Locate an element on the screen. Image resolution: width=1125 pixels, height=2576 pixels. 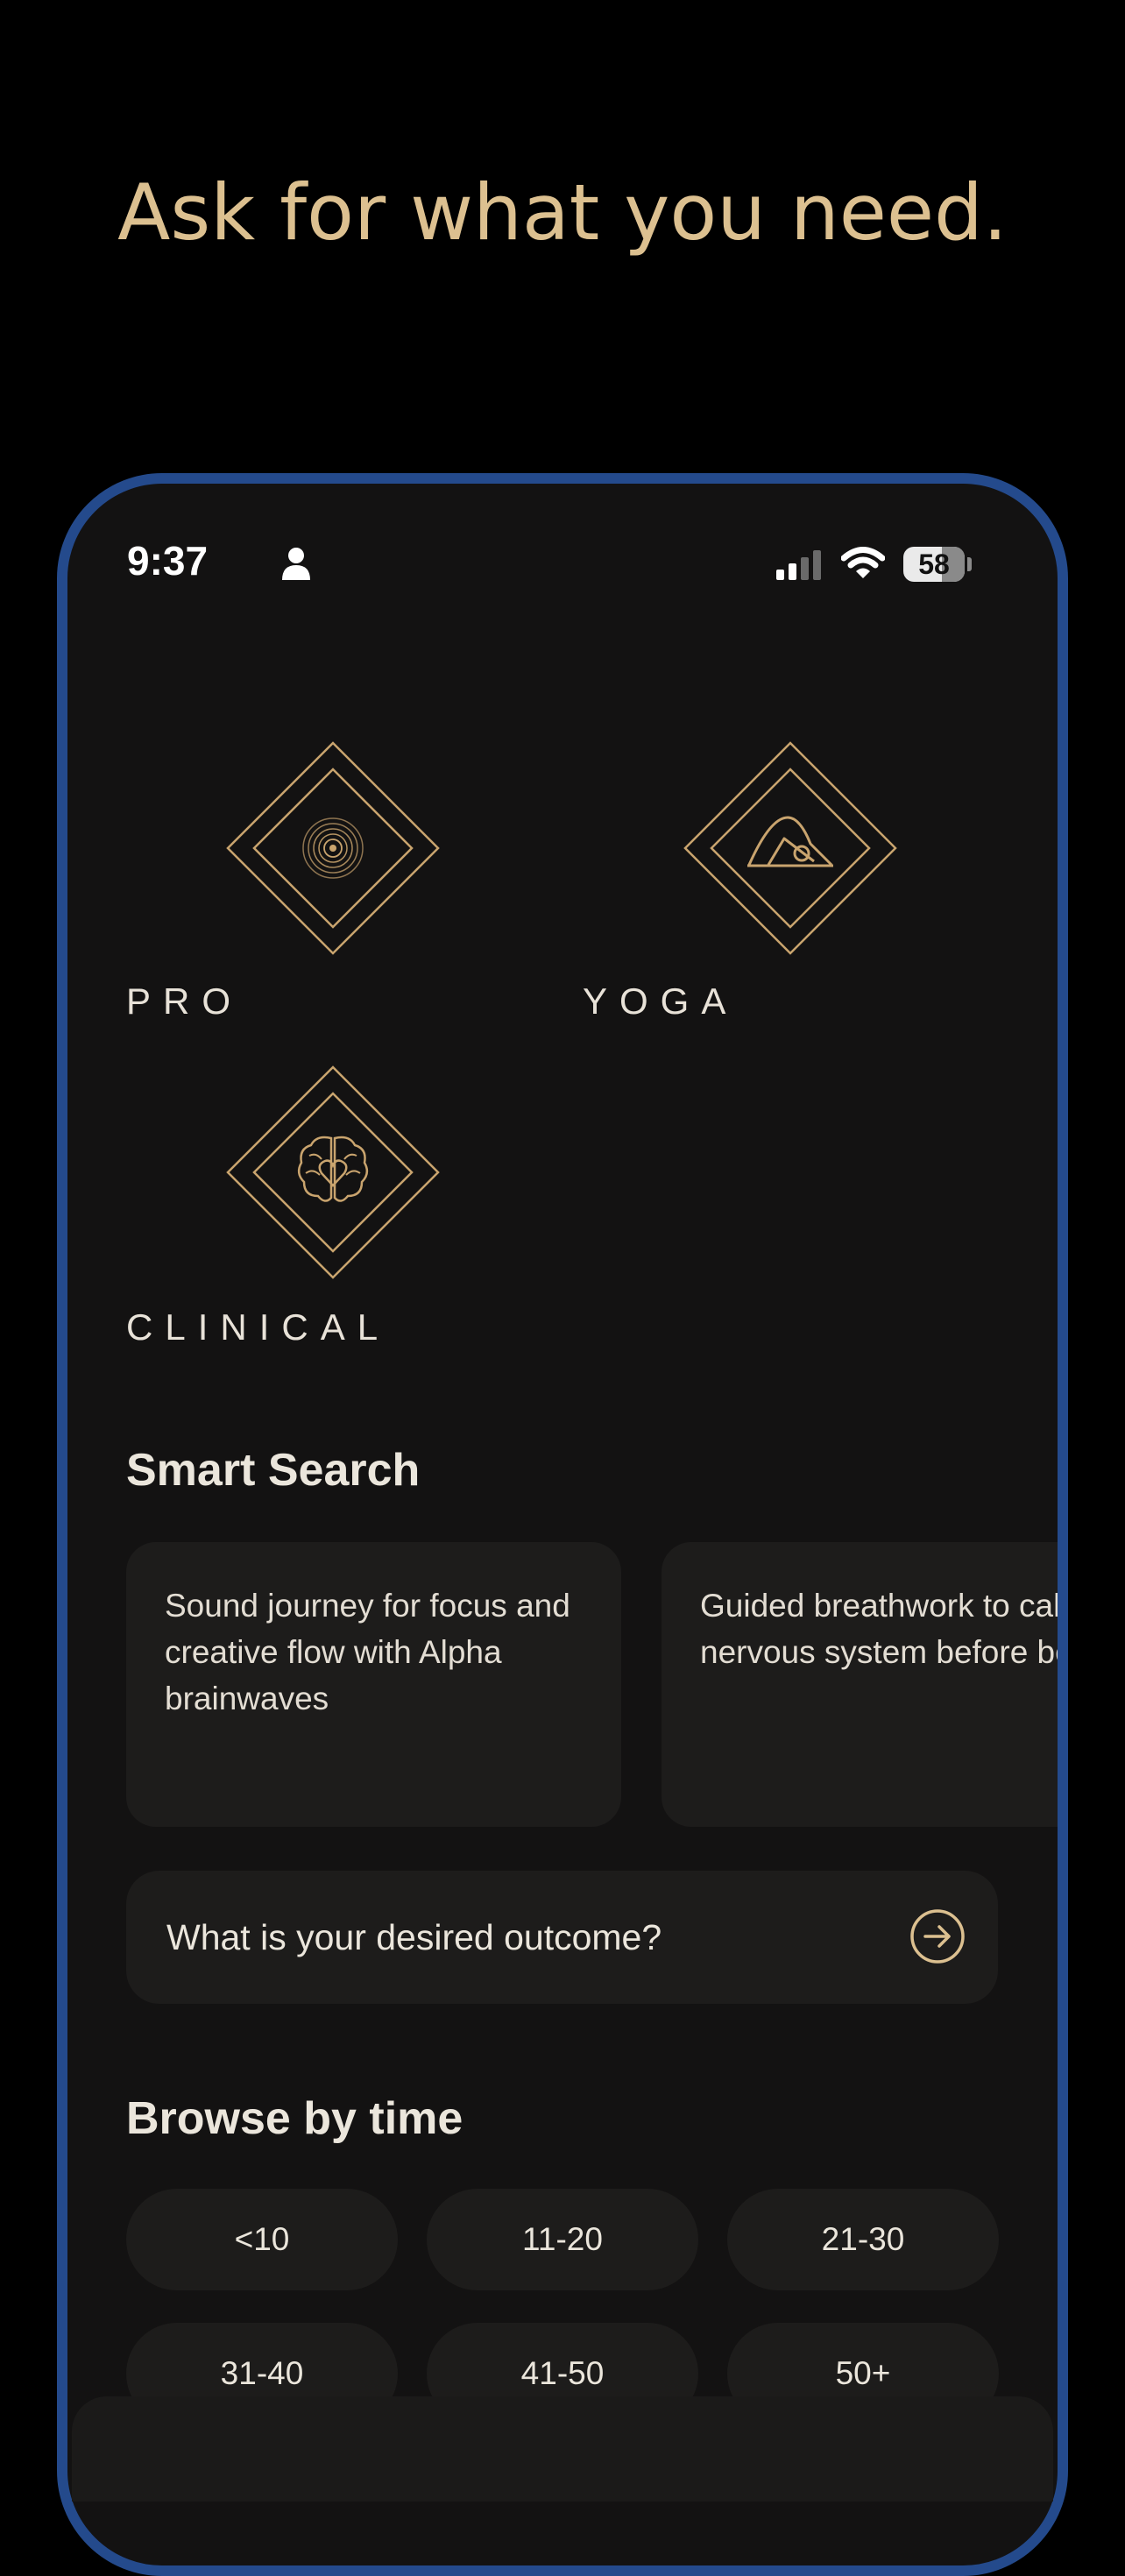
time-chip: 11-20 is located at coordinates (562, 2239).